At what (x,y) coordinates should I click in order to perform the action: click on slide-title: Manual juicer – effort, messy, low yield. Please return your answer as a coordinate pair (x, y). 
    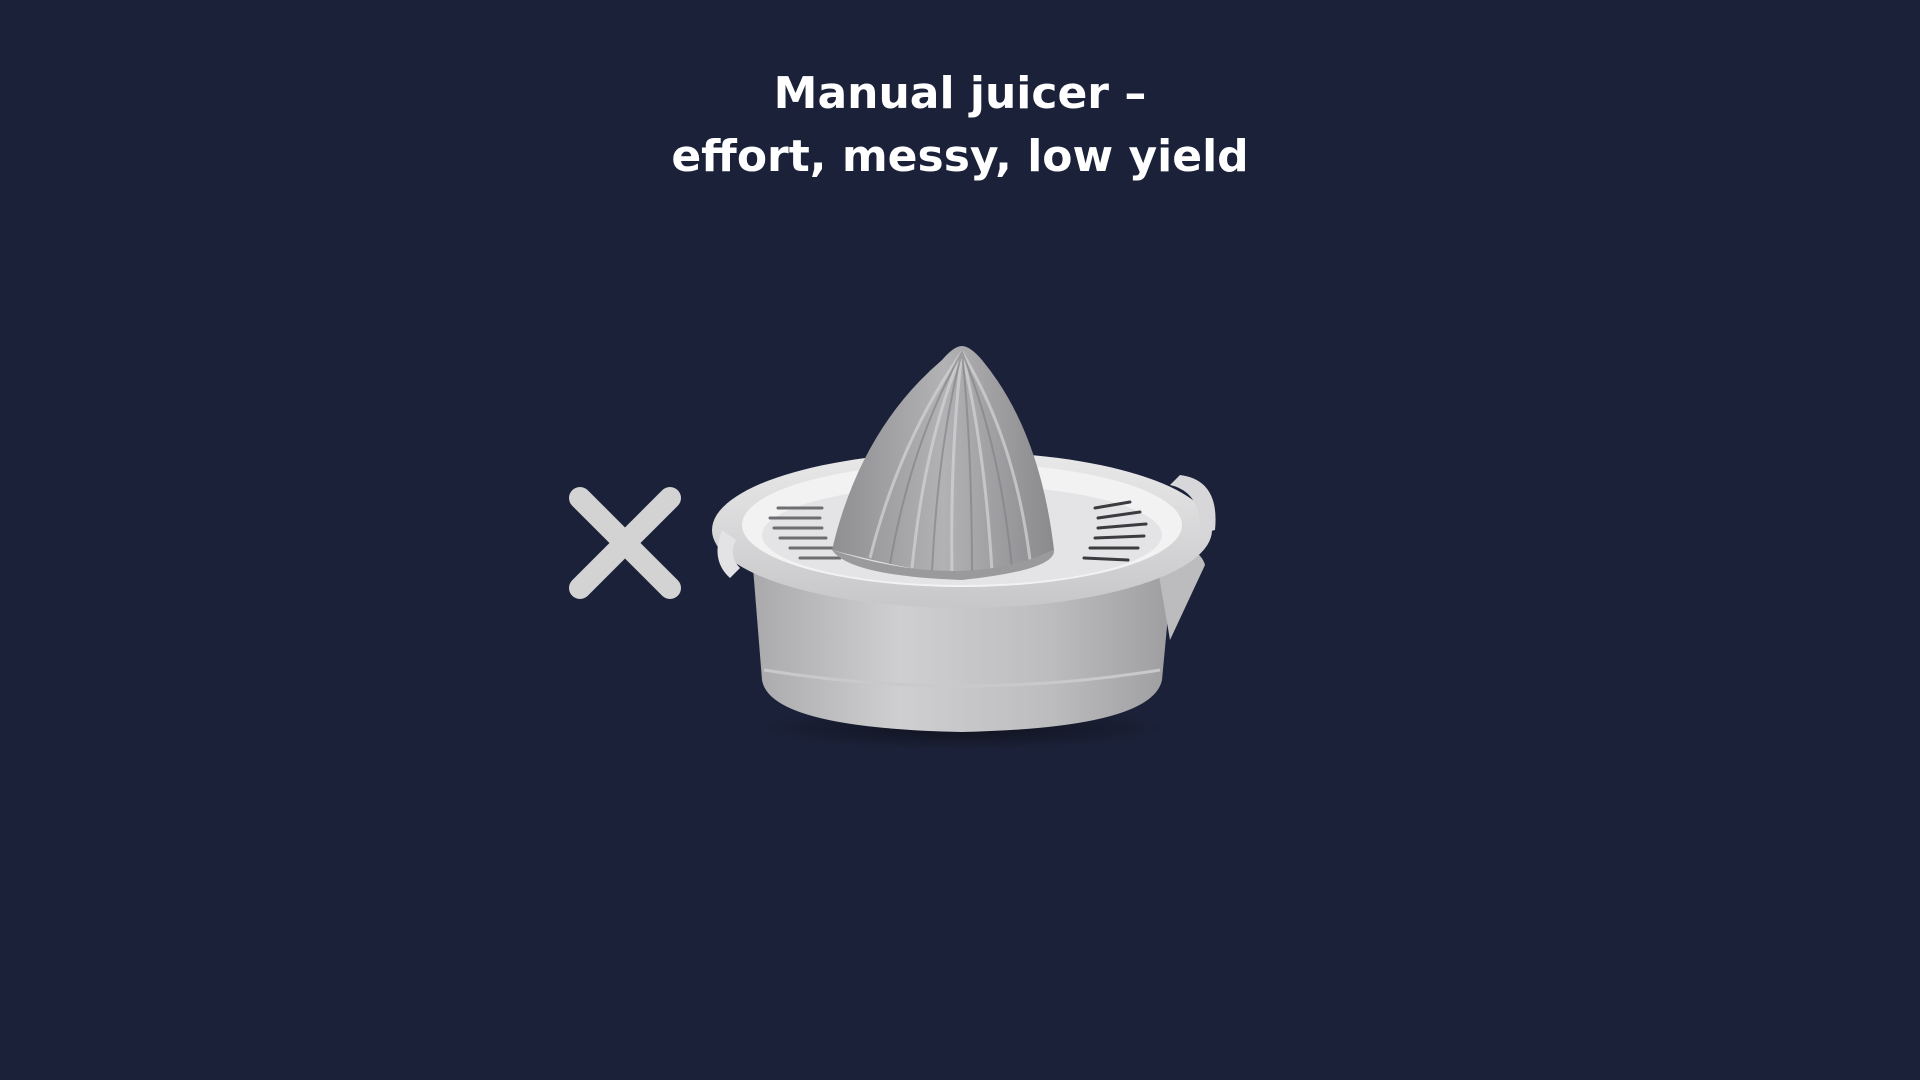
    Looking at the image, I should click on (960, 125).